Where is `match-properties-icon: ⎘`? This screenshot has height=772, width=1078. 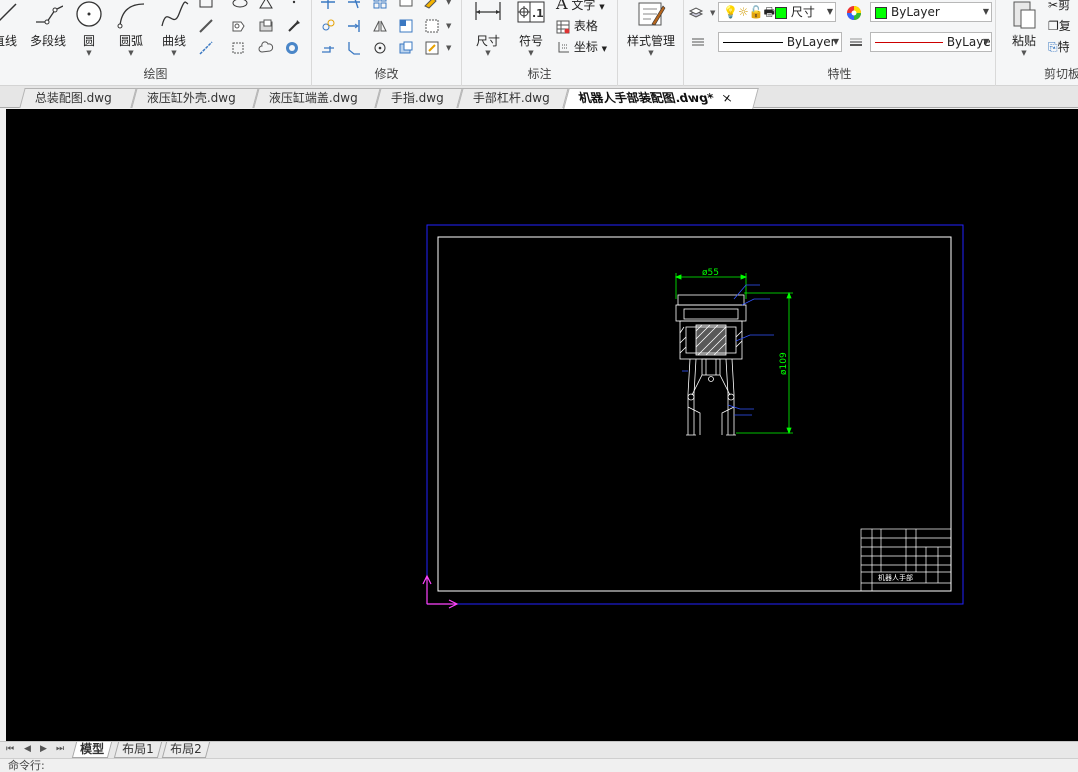 match-properties-icon: ⎘ is located at coordinates (1053, 47).